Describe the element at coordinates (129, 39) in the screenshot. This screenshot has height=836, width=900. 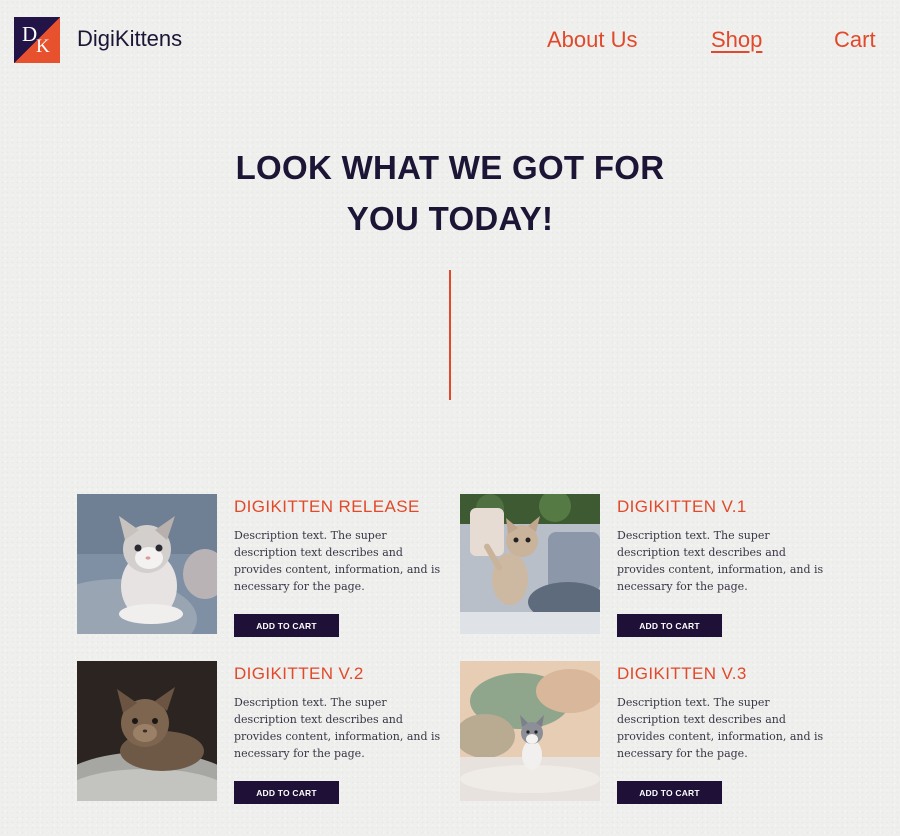
I see `brand-name: DigiKittens` at that location.